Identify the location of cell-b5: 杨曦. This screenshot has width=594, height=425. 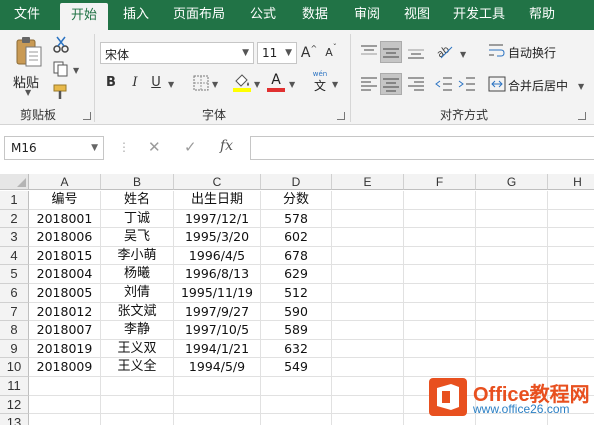
(137, 274).